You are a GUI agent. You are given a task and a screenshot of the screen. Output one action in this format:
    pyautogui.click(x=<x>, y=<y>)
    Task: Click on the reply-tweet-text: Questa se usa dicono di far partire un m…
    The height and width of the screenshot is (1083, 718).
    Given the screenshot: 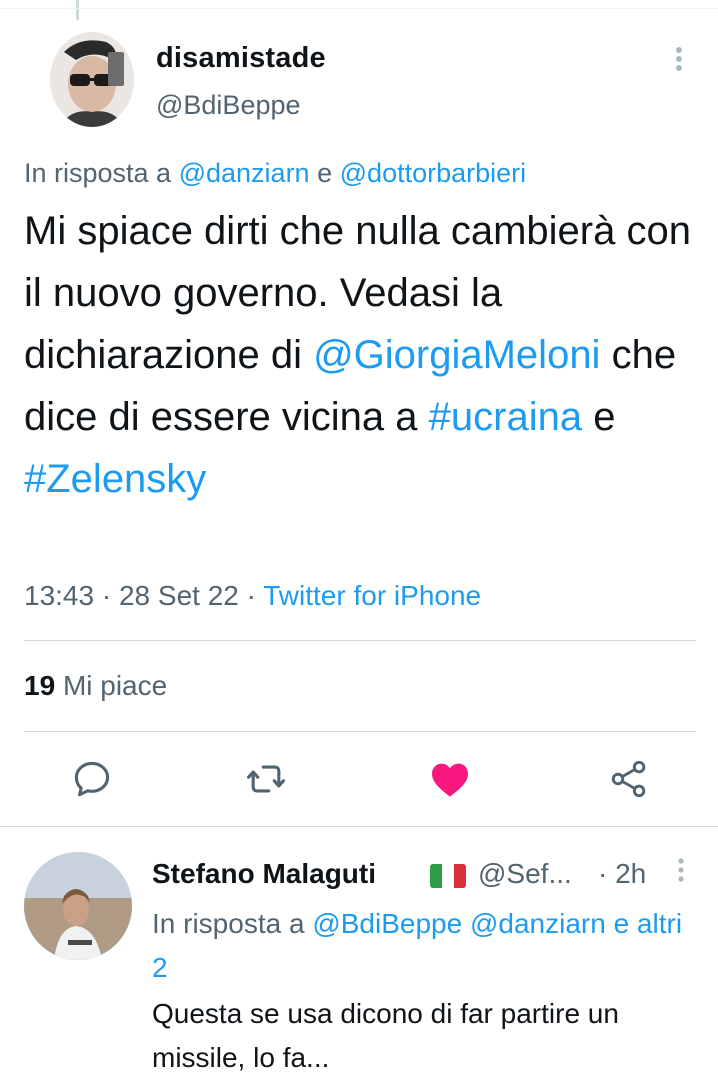 What is the action you would take?
    pyautogui.click(x=385, y=1035)
    